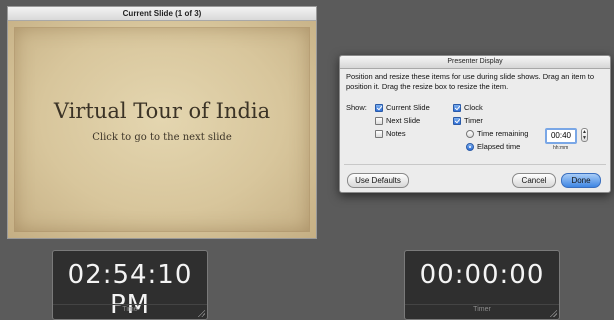 The width and height of the screenshot is (614, 320). I want to click on notes-option: Notes, so click(390, 133).